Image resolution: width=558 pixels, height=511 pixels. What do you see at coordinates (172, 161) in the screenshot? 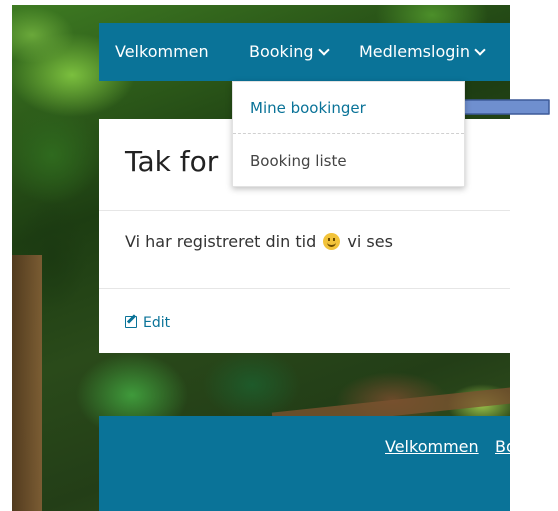
I see `page-title: Tak for` at bounding box center [172, 161].